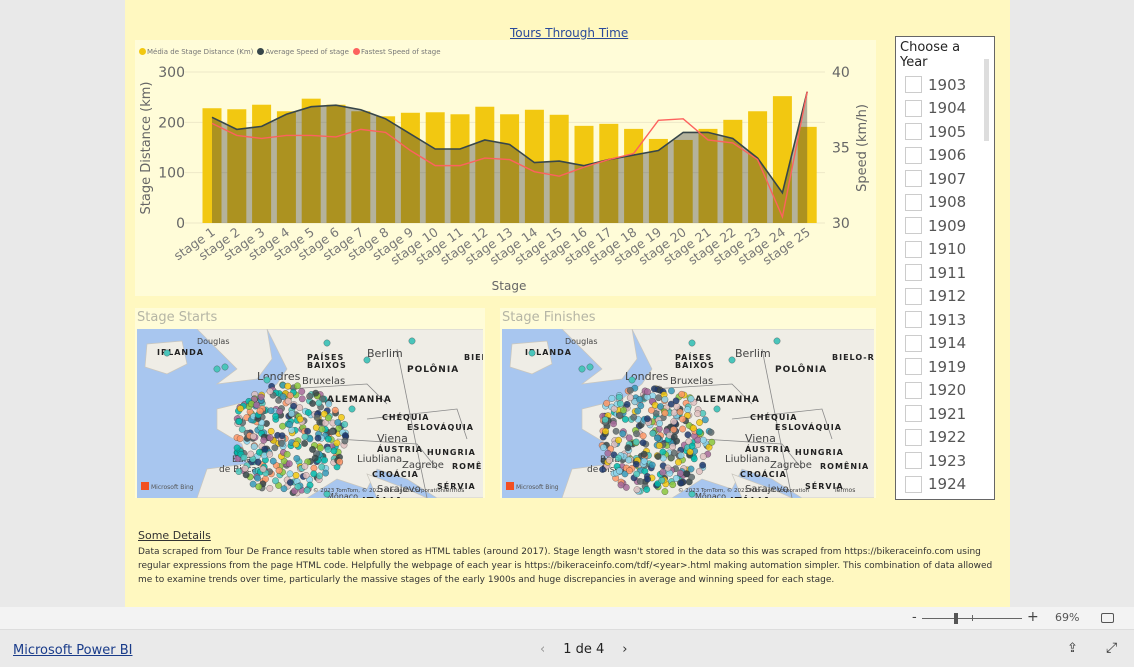 This screenshot has height=667, width=1134. What do you see at coordinates (986, 100) in the screenshot?
I see `slicer-scrollbar` at bounding box center [986, 100].